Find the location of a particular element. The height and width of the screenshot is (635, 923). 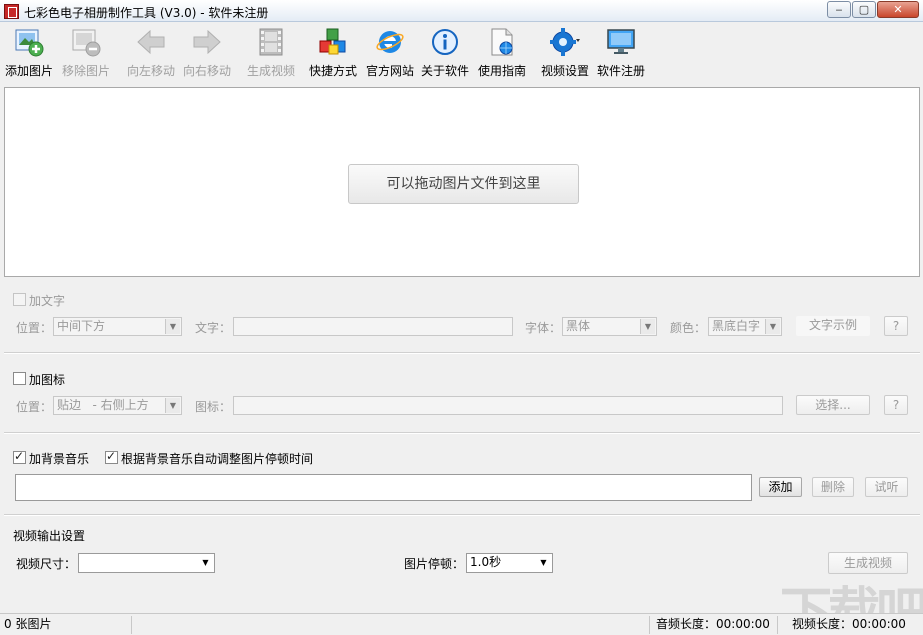

image-pause-select: 1.0秒 ▼ is located at coordinates (509, 563).